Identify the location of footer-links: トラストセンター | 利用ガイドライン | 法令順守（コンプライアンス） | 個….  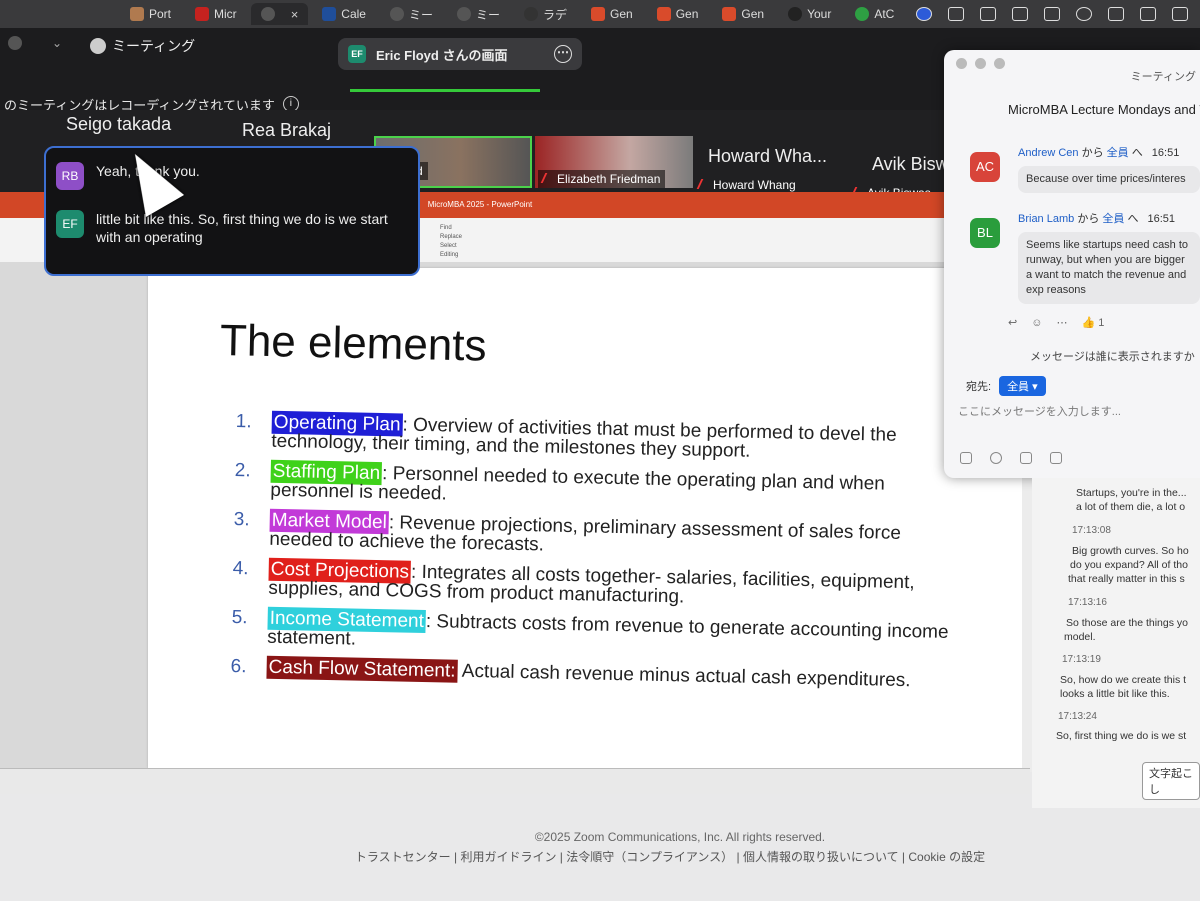
(600, 856).